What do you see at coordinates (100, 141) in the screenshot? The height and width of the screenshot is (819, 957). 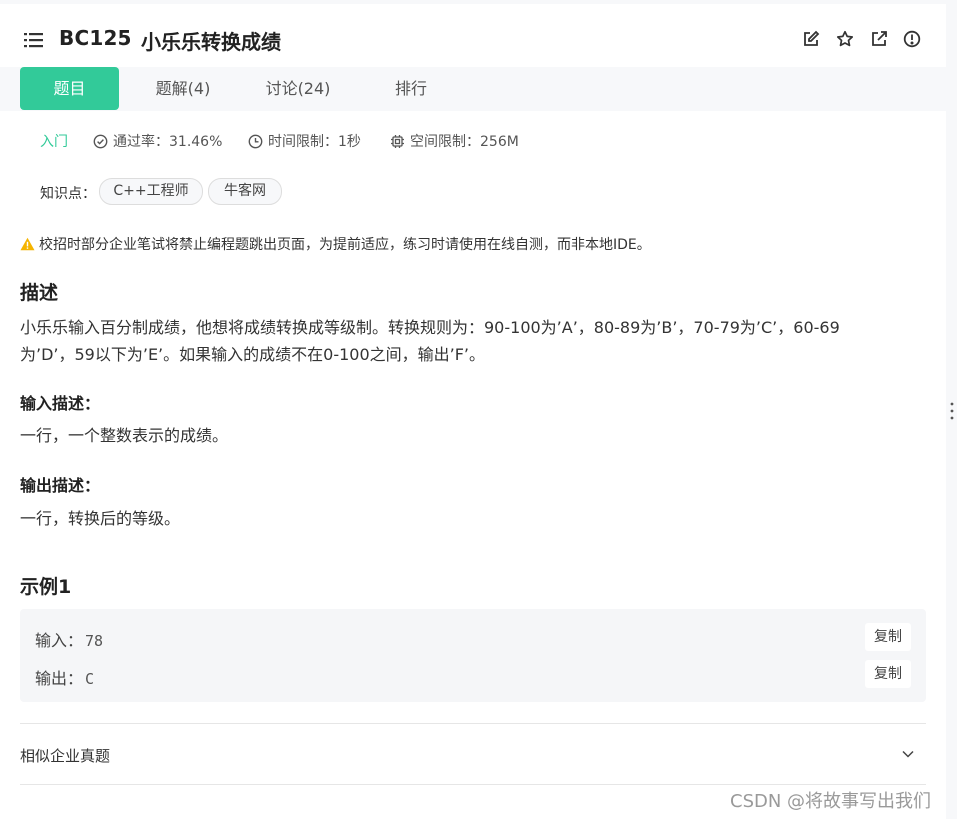 I see `check-circle-icon` at bounding box center [100, 141].